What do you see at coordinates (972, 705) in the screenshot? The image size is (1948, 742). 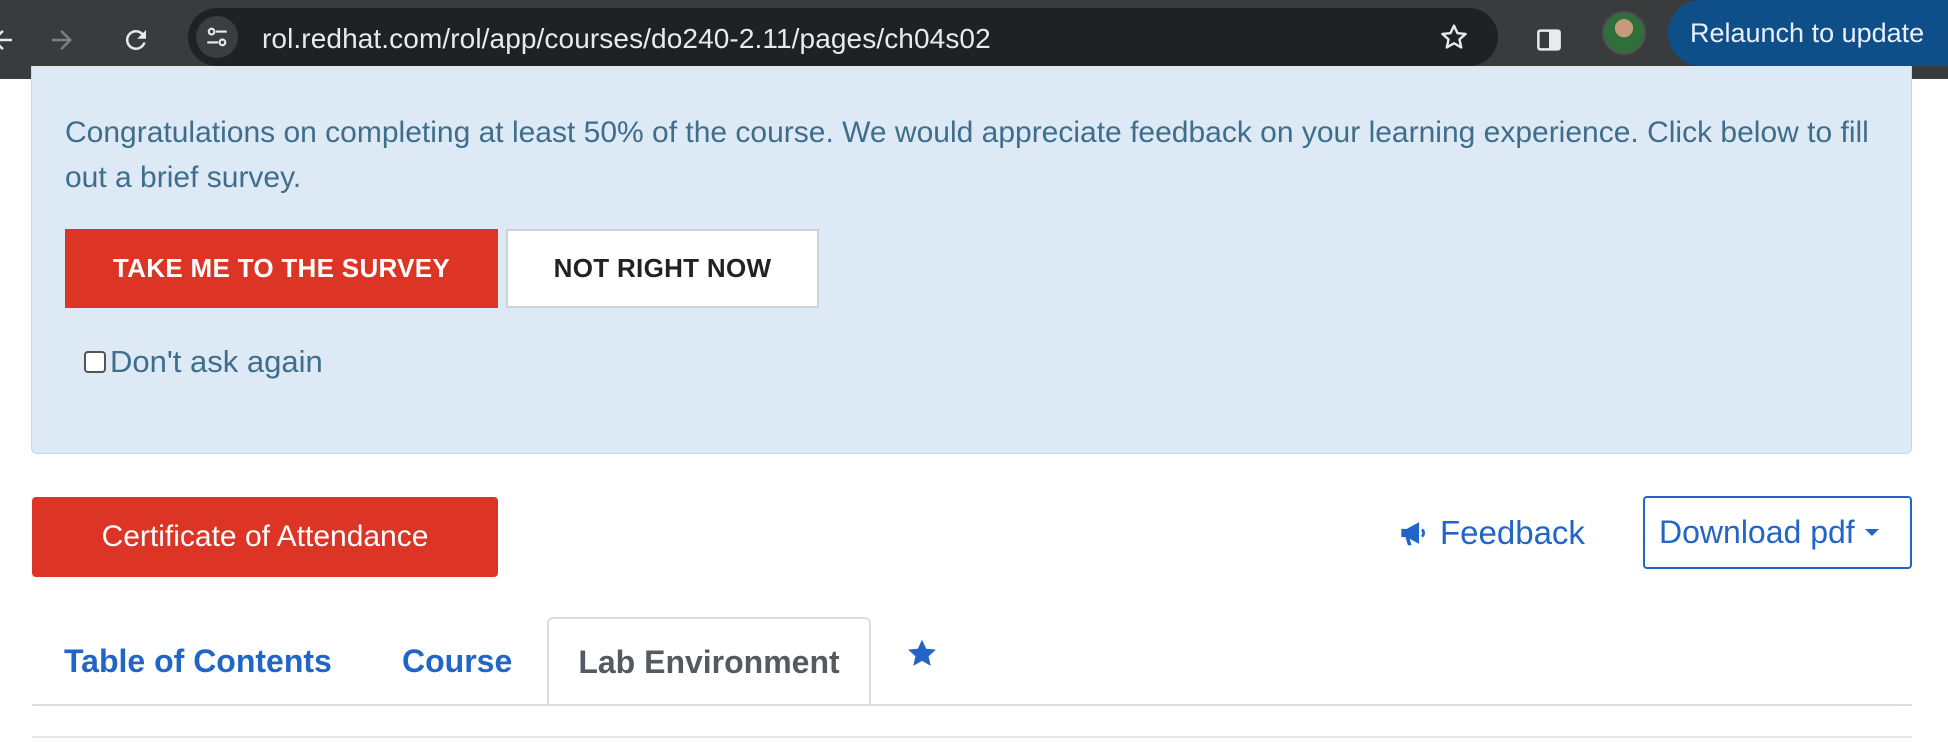 I see `tab-divider` at bounding box center [972, 705].